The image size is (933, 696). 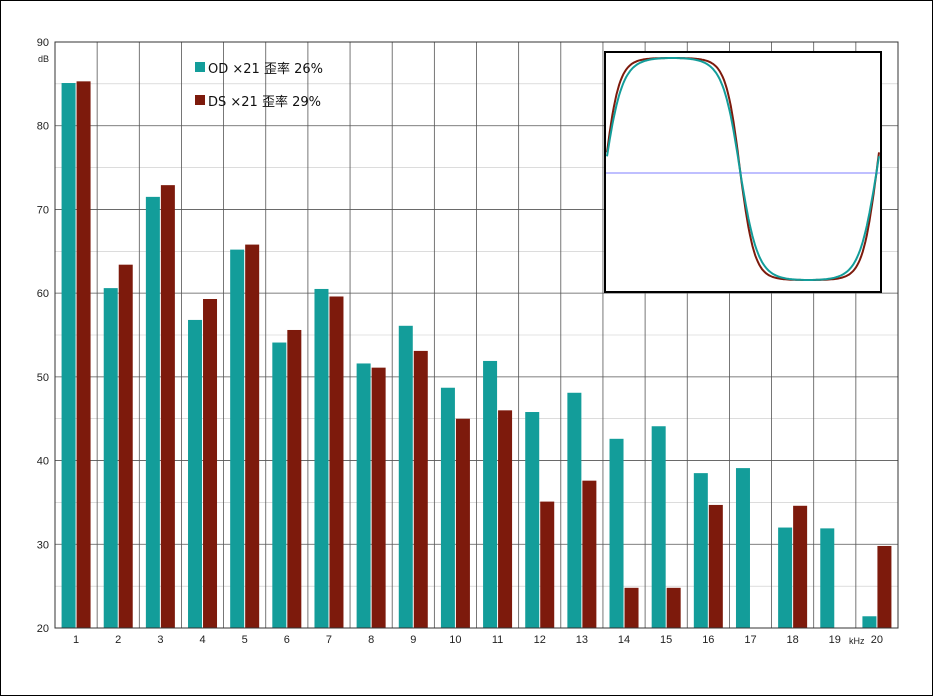 I want to click on x-tick-label: 2, so click(x=118, y=640).